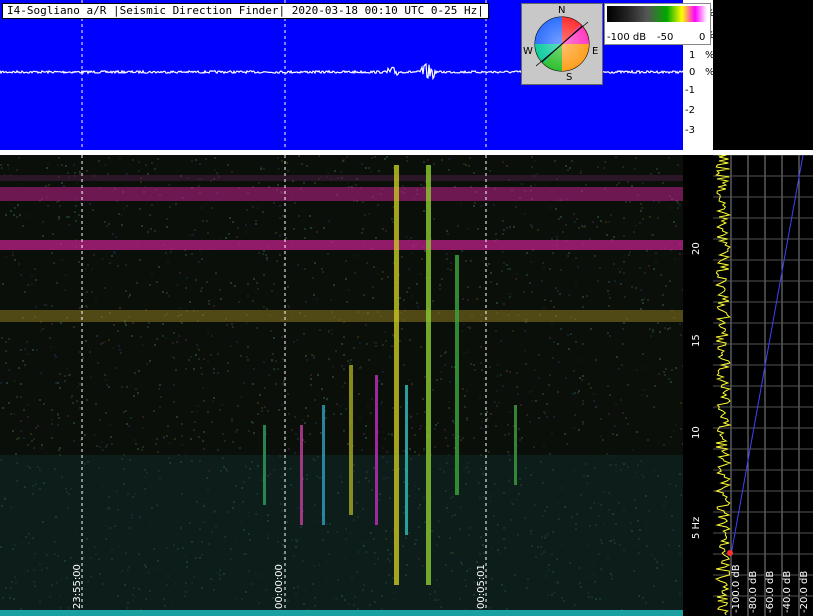 The width and height of the screenshot is (813, 616). Describe the element at coordinates (690, 110) in the screenshot. I see `amp-label-neg2: -2` at that location.